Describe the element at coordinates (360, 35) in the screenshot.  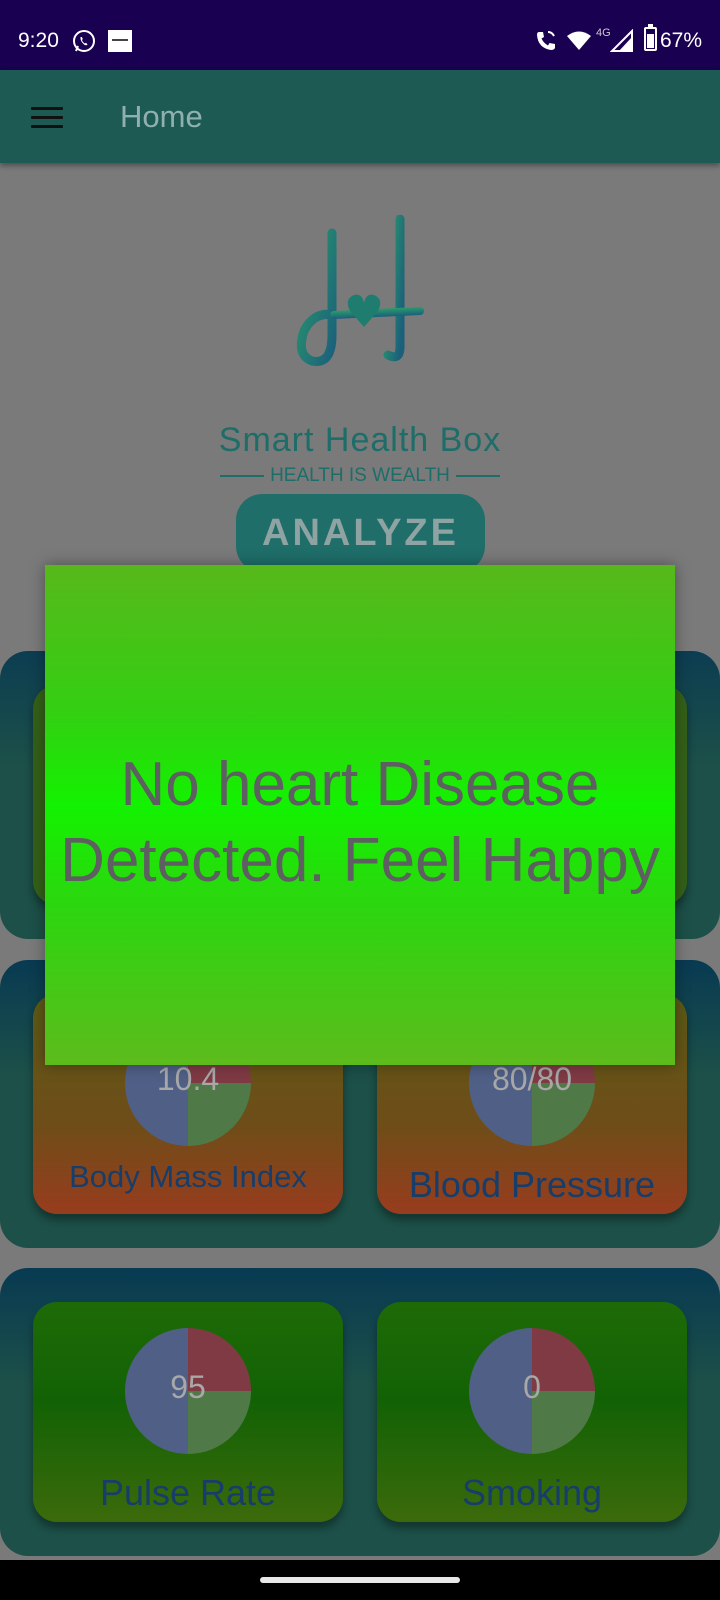
I see `status-bar: 9:20 4G 67%` at that location.